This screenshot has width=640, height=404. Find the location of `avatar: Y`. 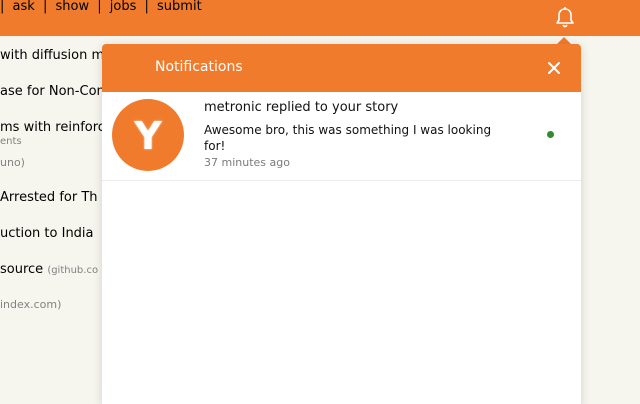

avatar: Y is located at coordinates (148, 135).